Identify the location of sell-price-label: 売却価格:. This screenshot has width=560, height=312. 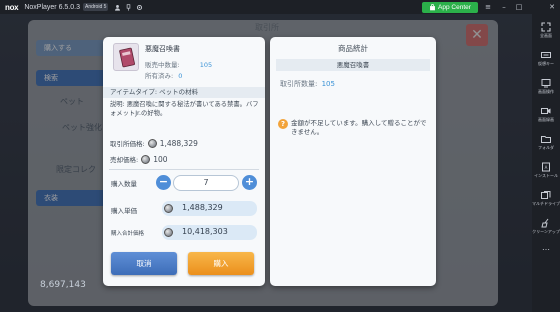
(124, 160).